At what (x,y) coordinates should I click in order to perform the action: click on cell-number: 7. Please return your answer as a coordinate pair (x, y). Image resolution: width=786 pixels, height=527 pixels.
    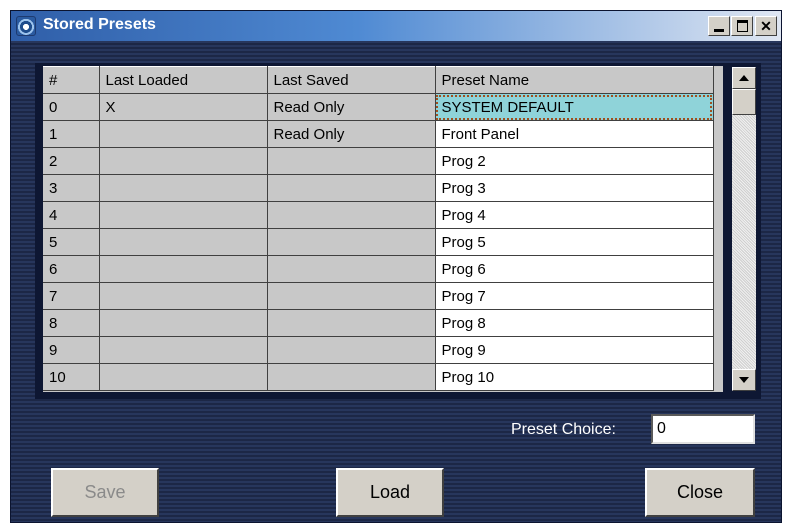
    Looking at the image, I should click on (71, 296).